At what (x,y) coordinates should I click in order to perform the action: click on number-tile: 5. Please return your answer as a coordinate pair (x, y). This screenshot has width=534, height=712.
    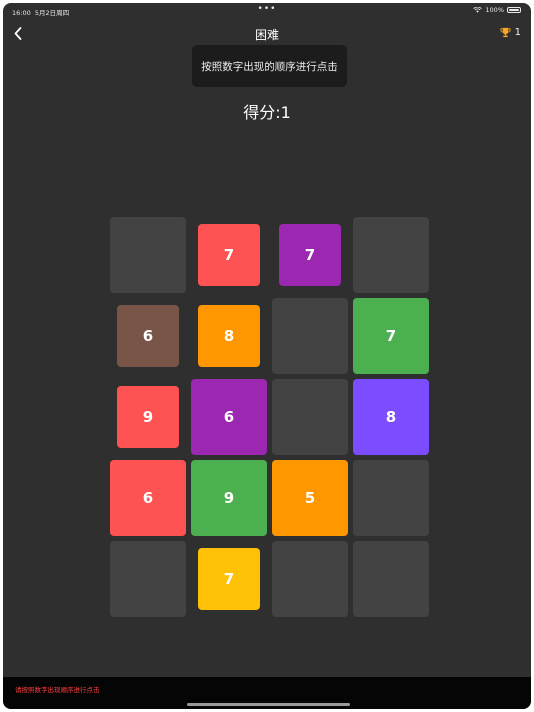
    Looking at the image, I should click on (310, 498).